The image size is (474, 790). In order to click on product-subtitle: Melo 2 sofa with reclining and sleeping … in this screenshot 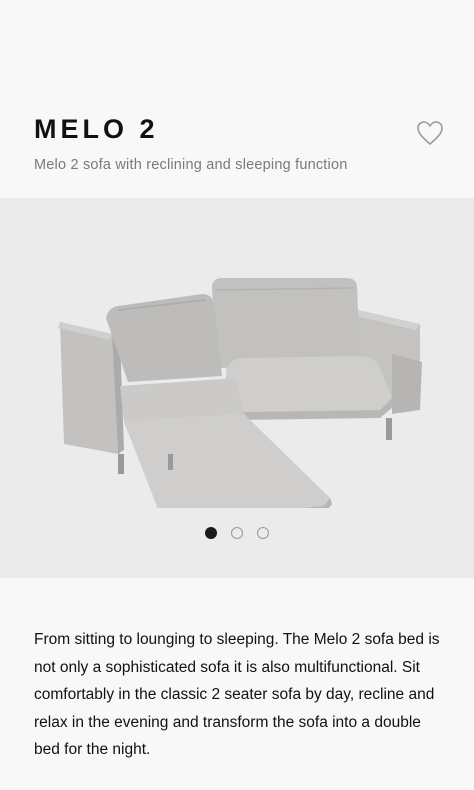, I will do `click(191, 165)`.